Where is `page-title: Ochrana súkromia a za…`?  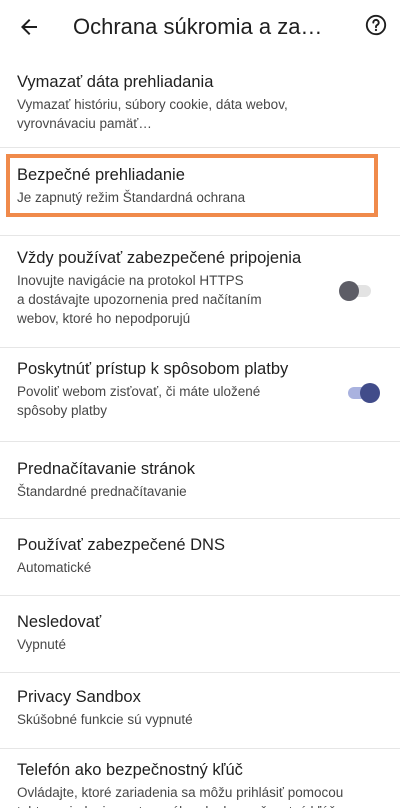
page-title: Ochrana súkromia a za… is located at coordinates (198, 26).